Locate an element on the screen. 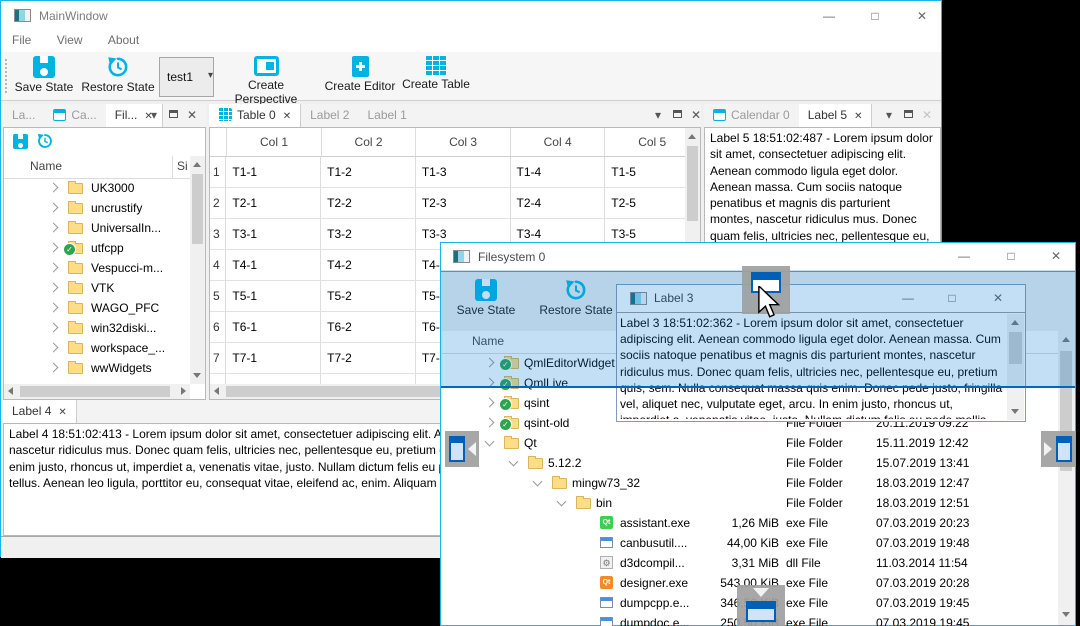 Image resolution: width=1080 pixels, height=626 pixels. create-perspective-button: Create Perspective is located at coordinates (266, 81).